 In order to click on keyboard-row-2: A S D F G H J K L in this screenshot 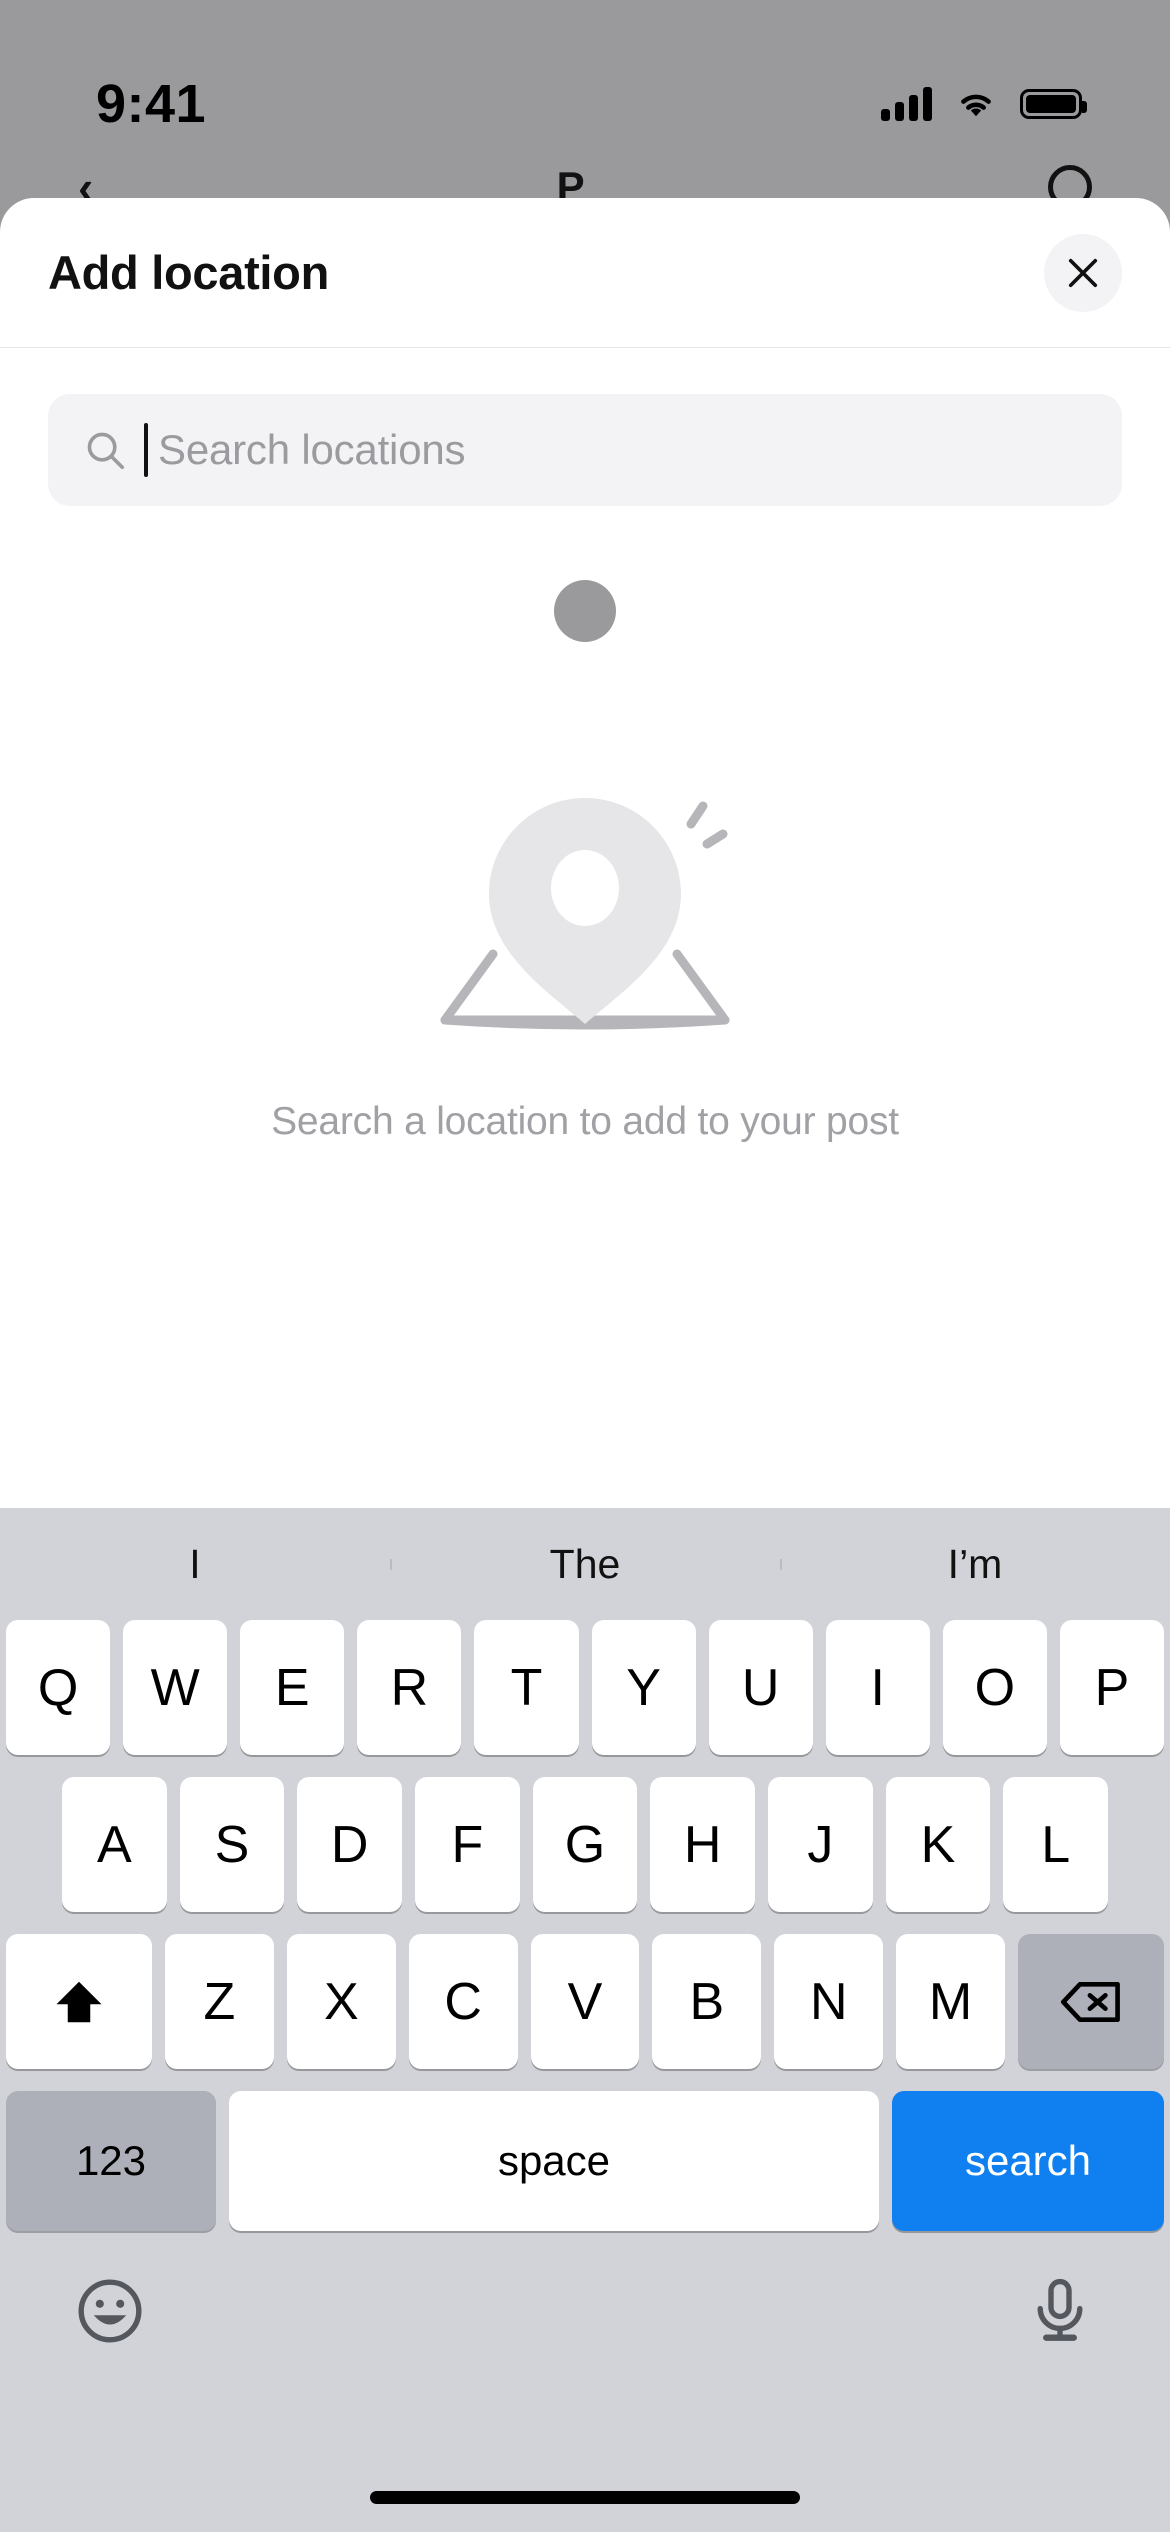, I will do `click(585, 1844)`.